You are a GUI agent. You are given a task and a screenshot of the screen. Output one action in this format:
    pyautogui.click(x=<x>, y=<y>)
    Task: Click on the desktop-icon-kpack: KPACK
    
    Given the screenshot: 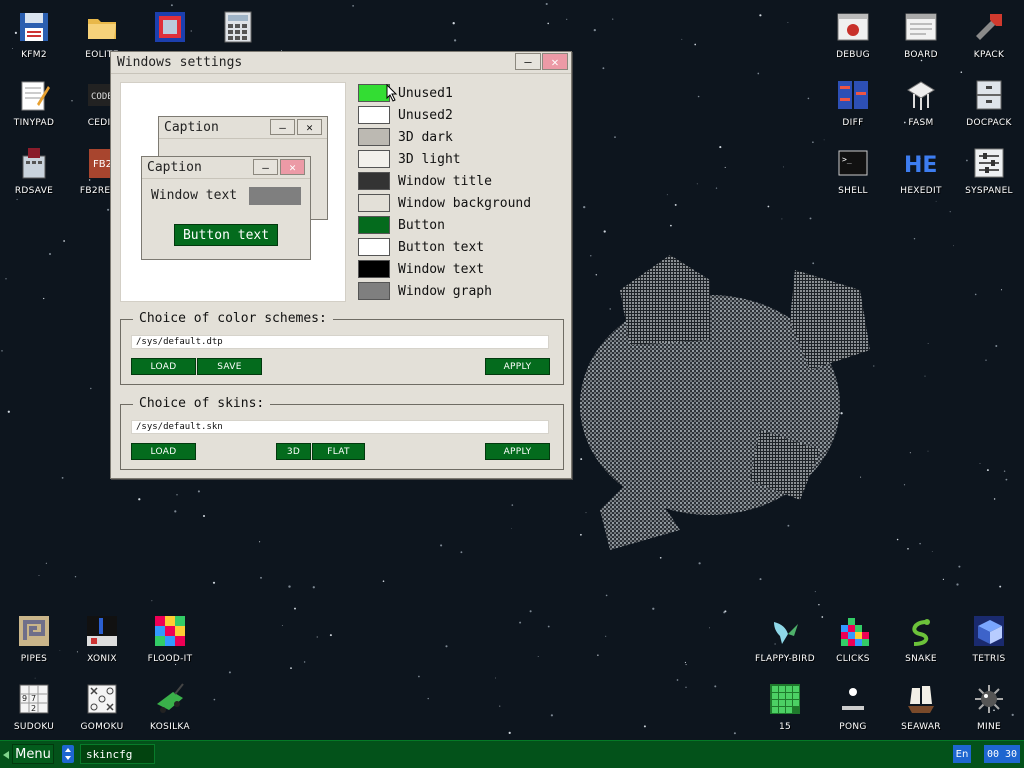 What is the action you would take?
    pyautogui.click(x=989, y=35)
    